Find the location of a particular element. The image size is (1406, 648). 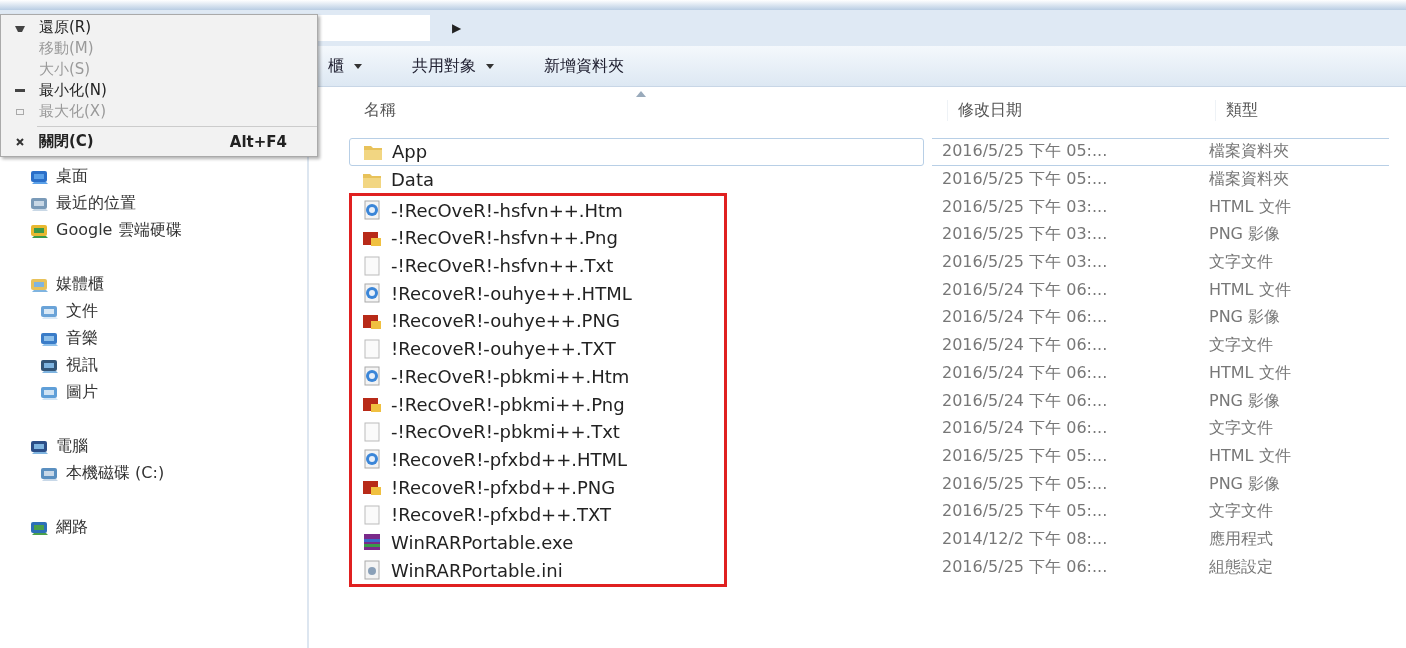

sidebar-item: 媒體櫃 is located at coordinates (168, 284).